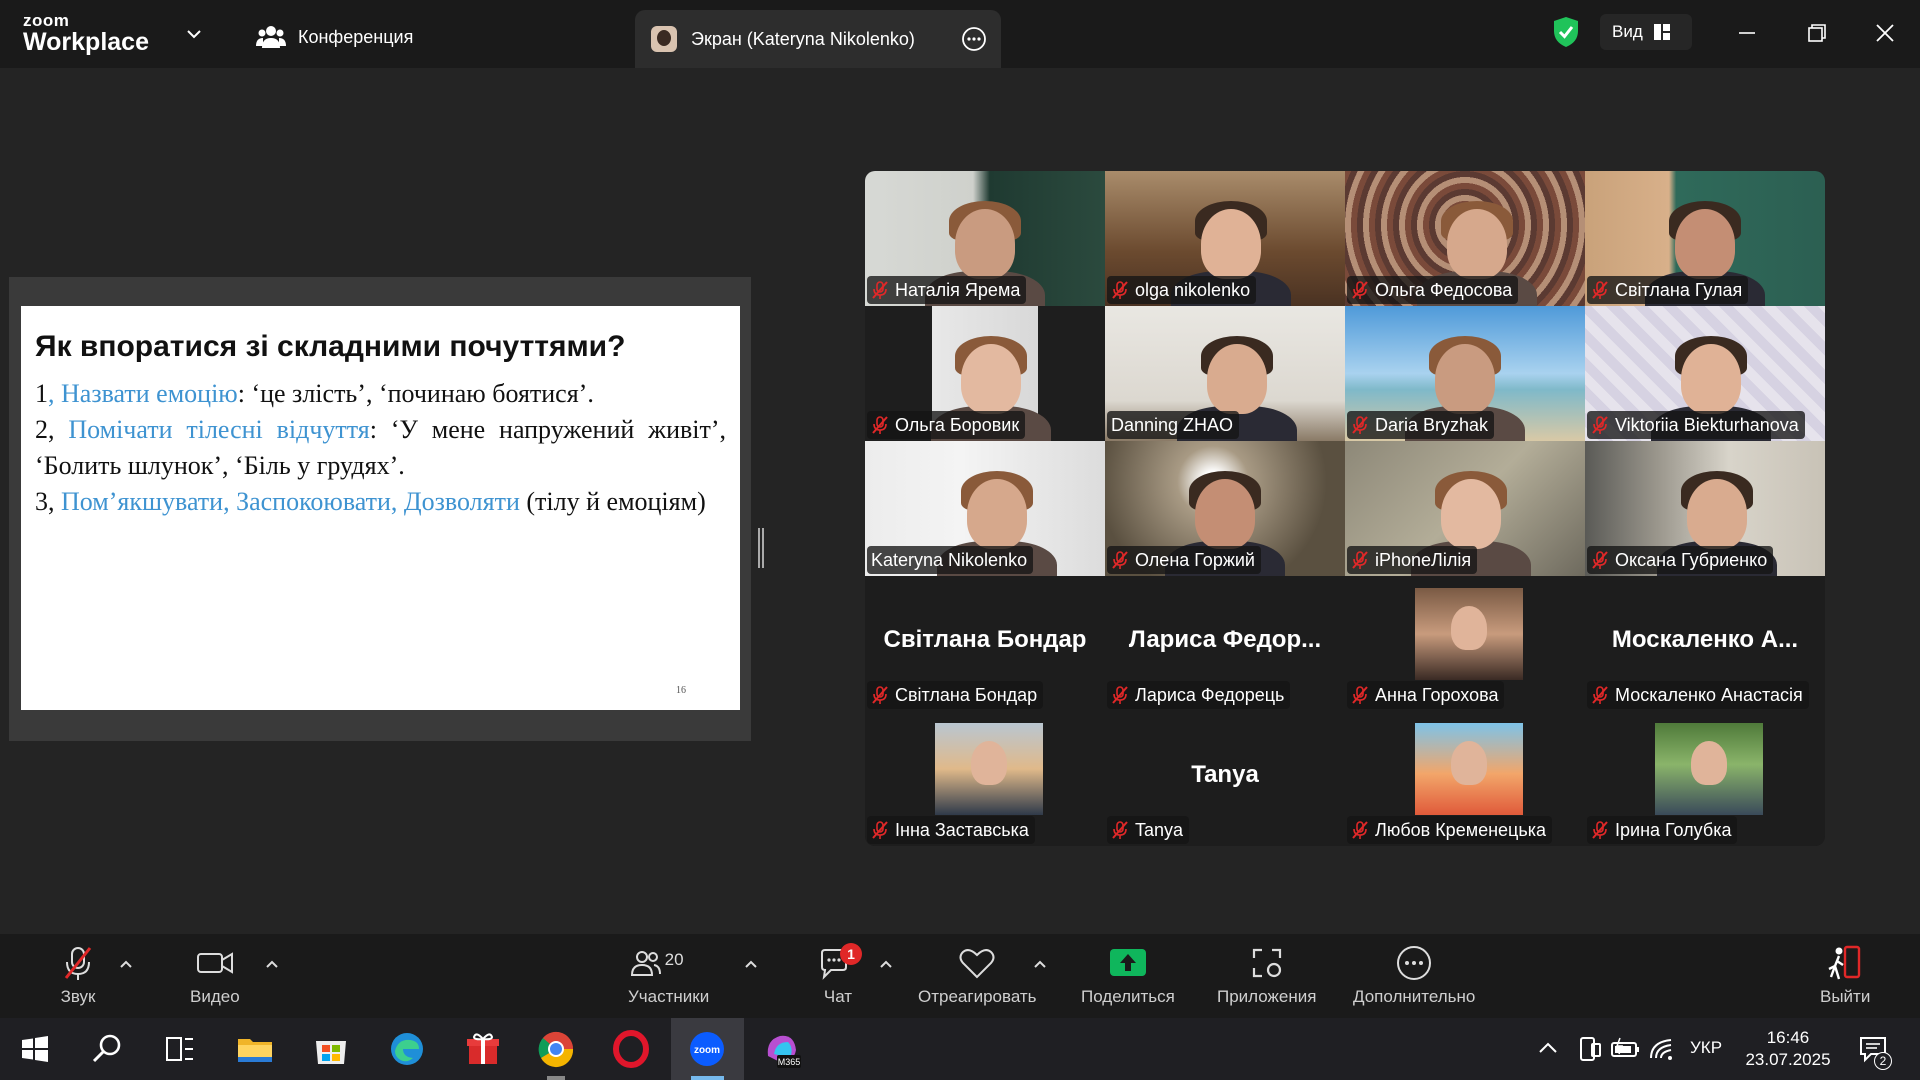  What do you see at coordinates (272, 964) in the screenshot?
I see `video-caret-icon` at bounding box center [272, 964].